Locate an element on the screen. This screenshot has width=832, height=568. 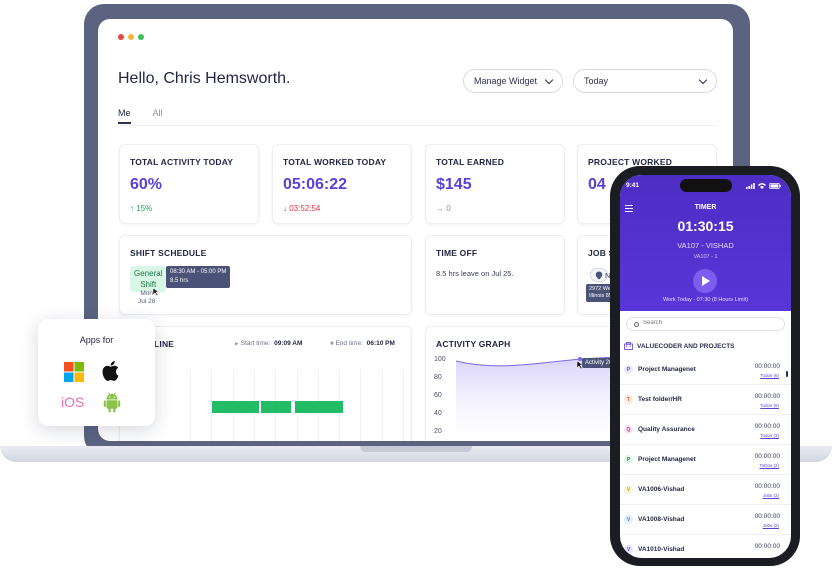
stat-title: TOTAL EARNED is located at coordinates (470, 162).